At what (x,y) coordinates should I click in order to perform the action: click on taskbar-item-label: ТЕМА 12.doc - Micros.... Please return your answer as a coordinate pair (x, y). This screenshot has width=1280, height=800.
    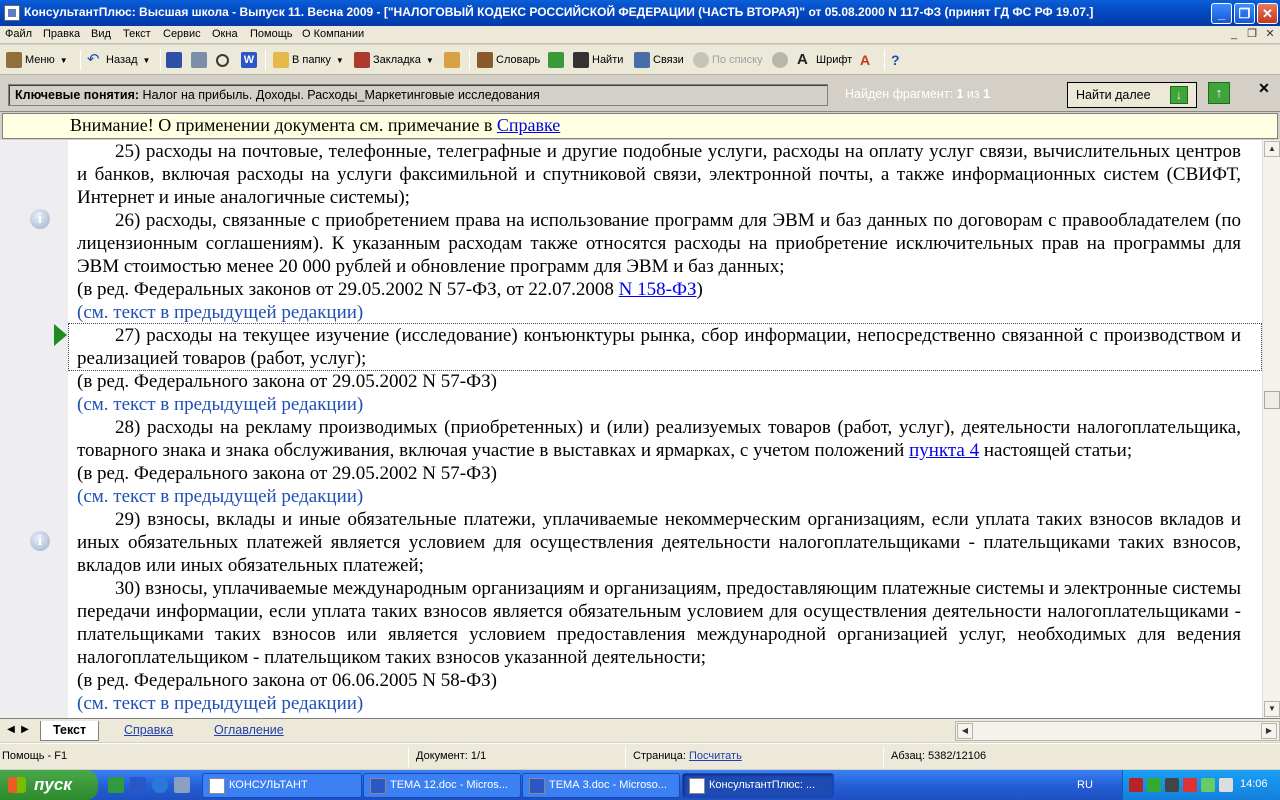
    Looking at the image, I should click on (449, 785).